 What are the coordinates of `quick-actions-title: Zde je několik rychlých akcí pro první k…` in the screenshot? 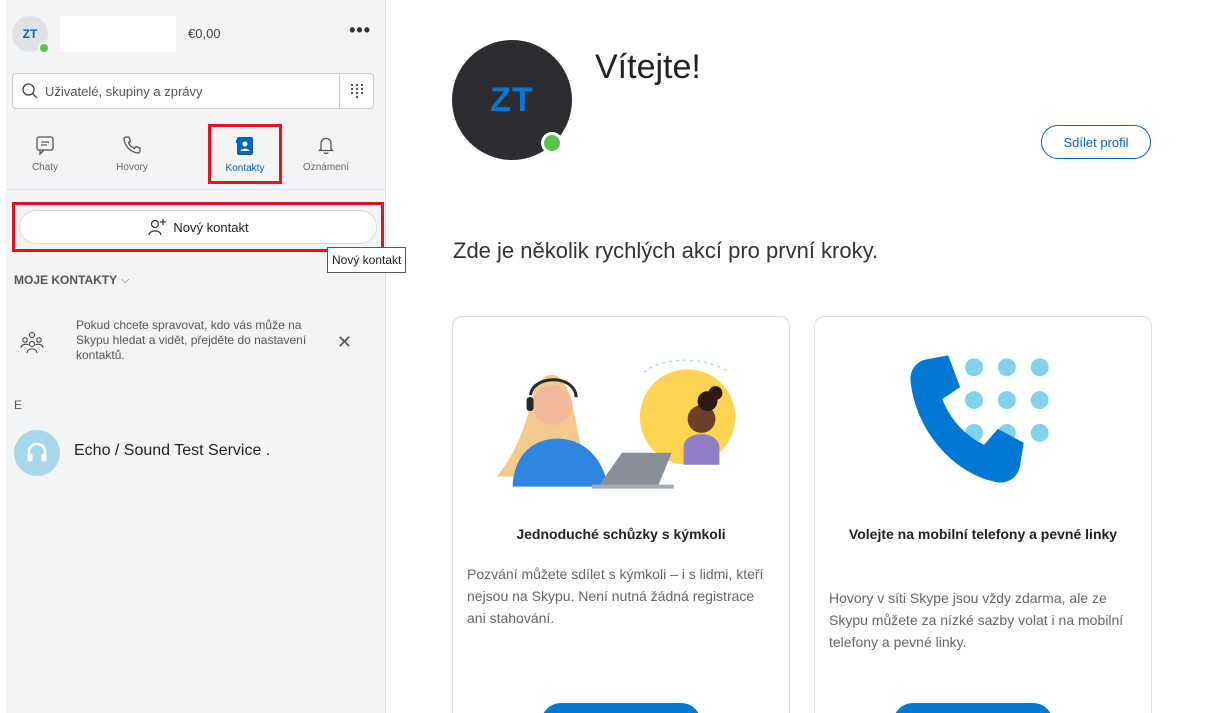 It's located at (666, 250).